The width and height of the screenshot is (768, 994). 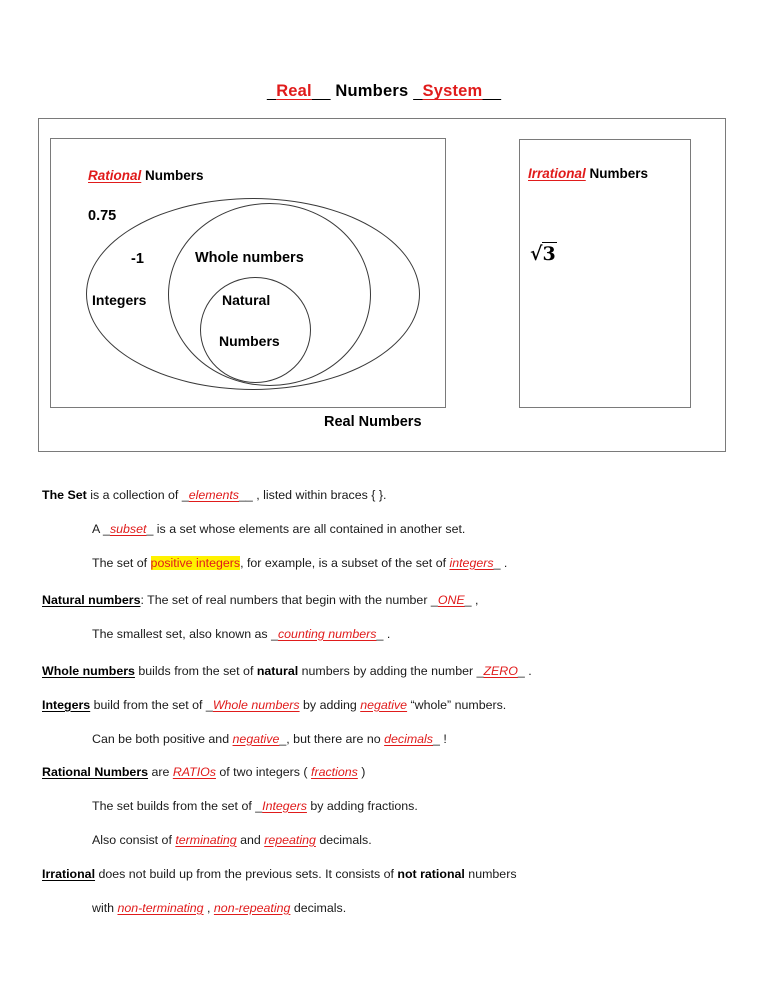 I want to click on note-underlined-term: Whole numbers, so click(x=88, y=671).